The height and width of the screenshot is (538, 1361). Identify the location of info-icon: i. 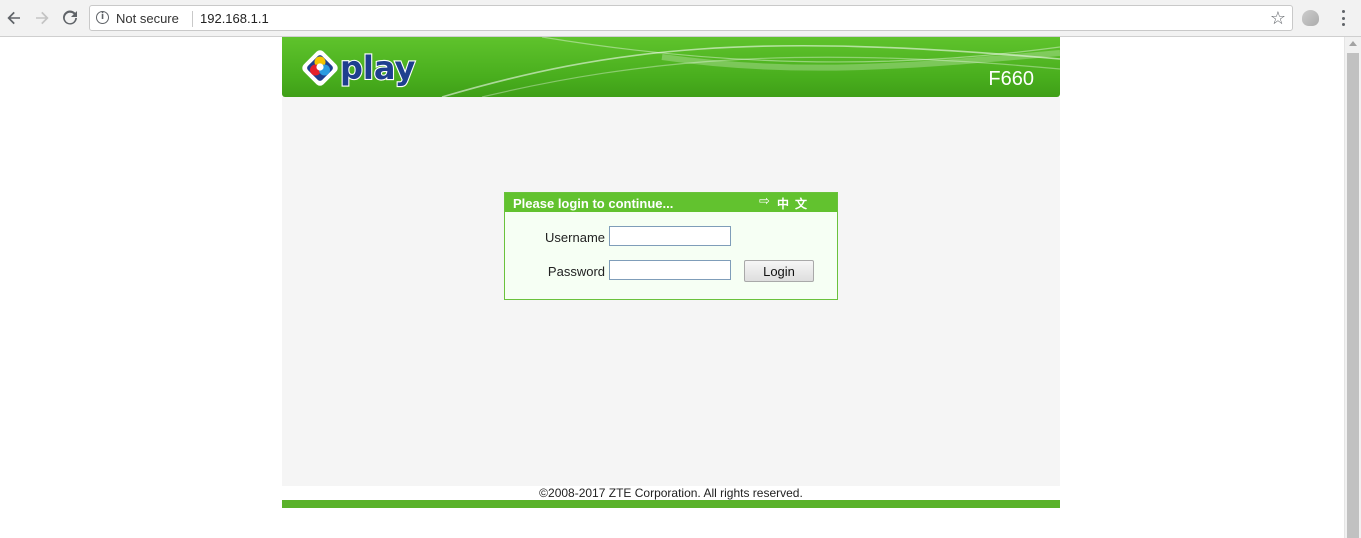
(102, 17).